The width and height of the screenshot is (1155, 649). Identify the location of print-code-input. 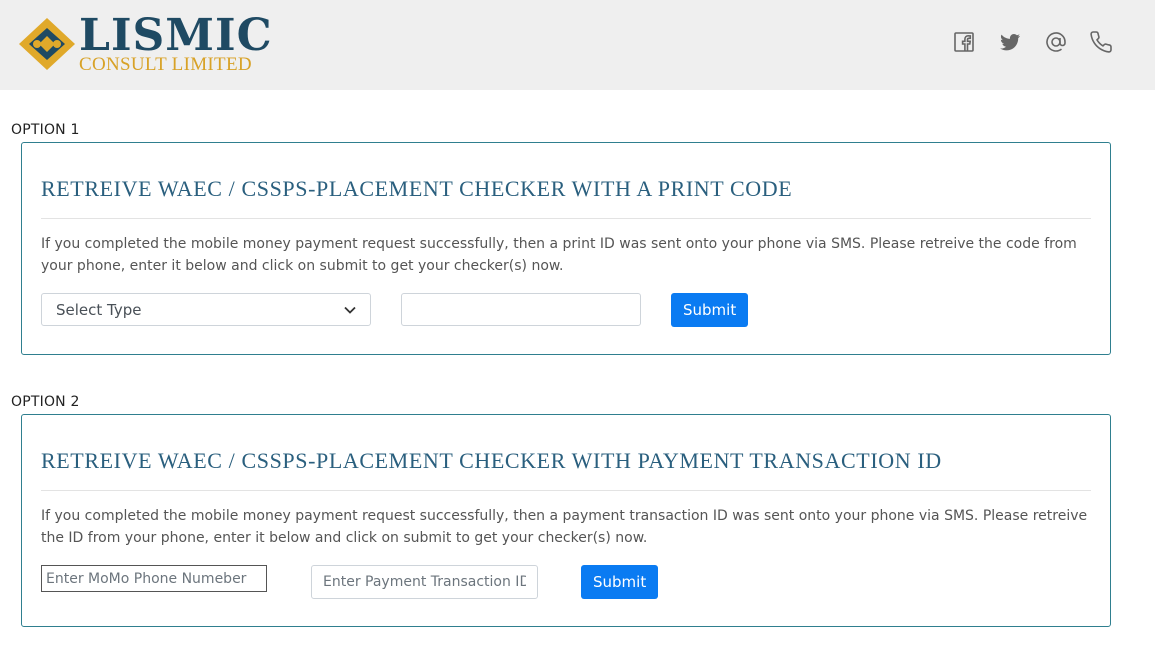
(521, 309).